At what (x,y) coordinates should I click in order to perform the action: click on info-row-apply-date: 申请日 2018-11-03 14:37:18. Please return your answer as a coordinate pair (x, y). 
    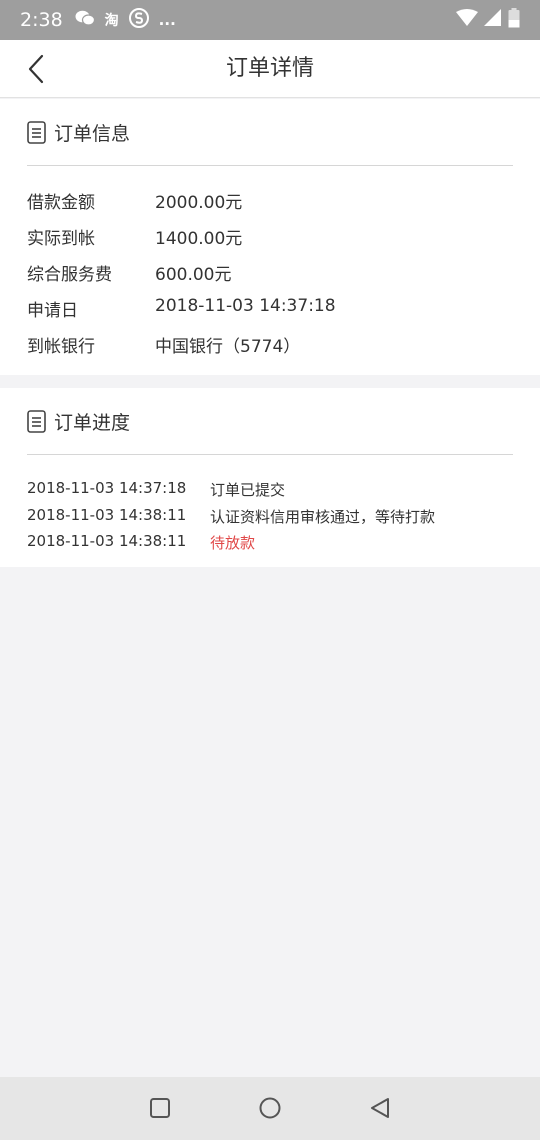
    Looking at the image, I should click on (181, 308).